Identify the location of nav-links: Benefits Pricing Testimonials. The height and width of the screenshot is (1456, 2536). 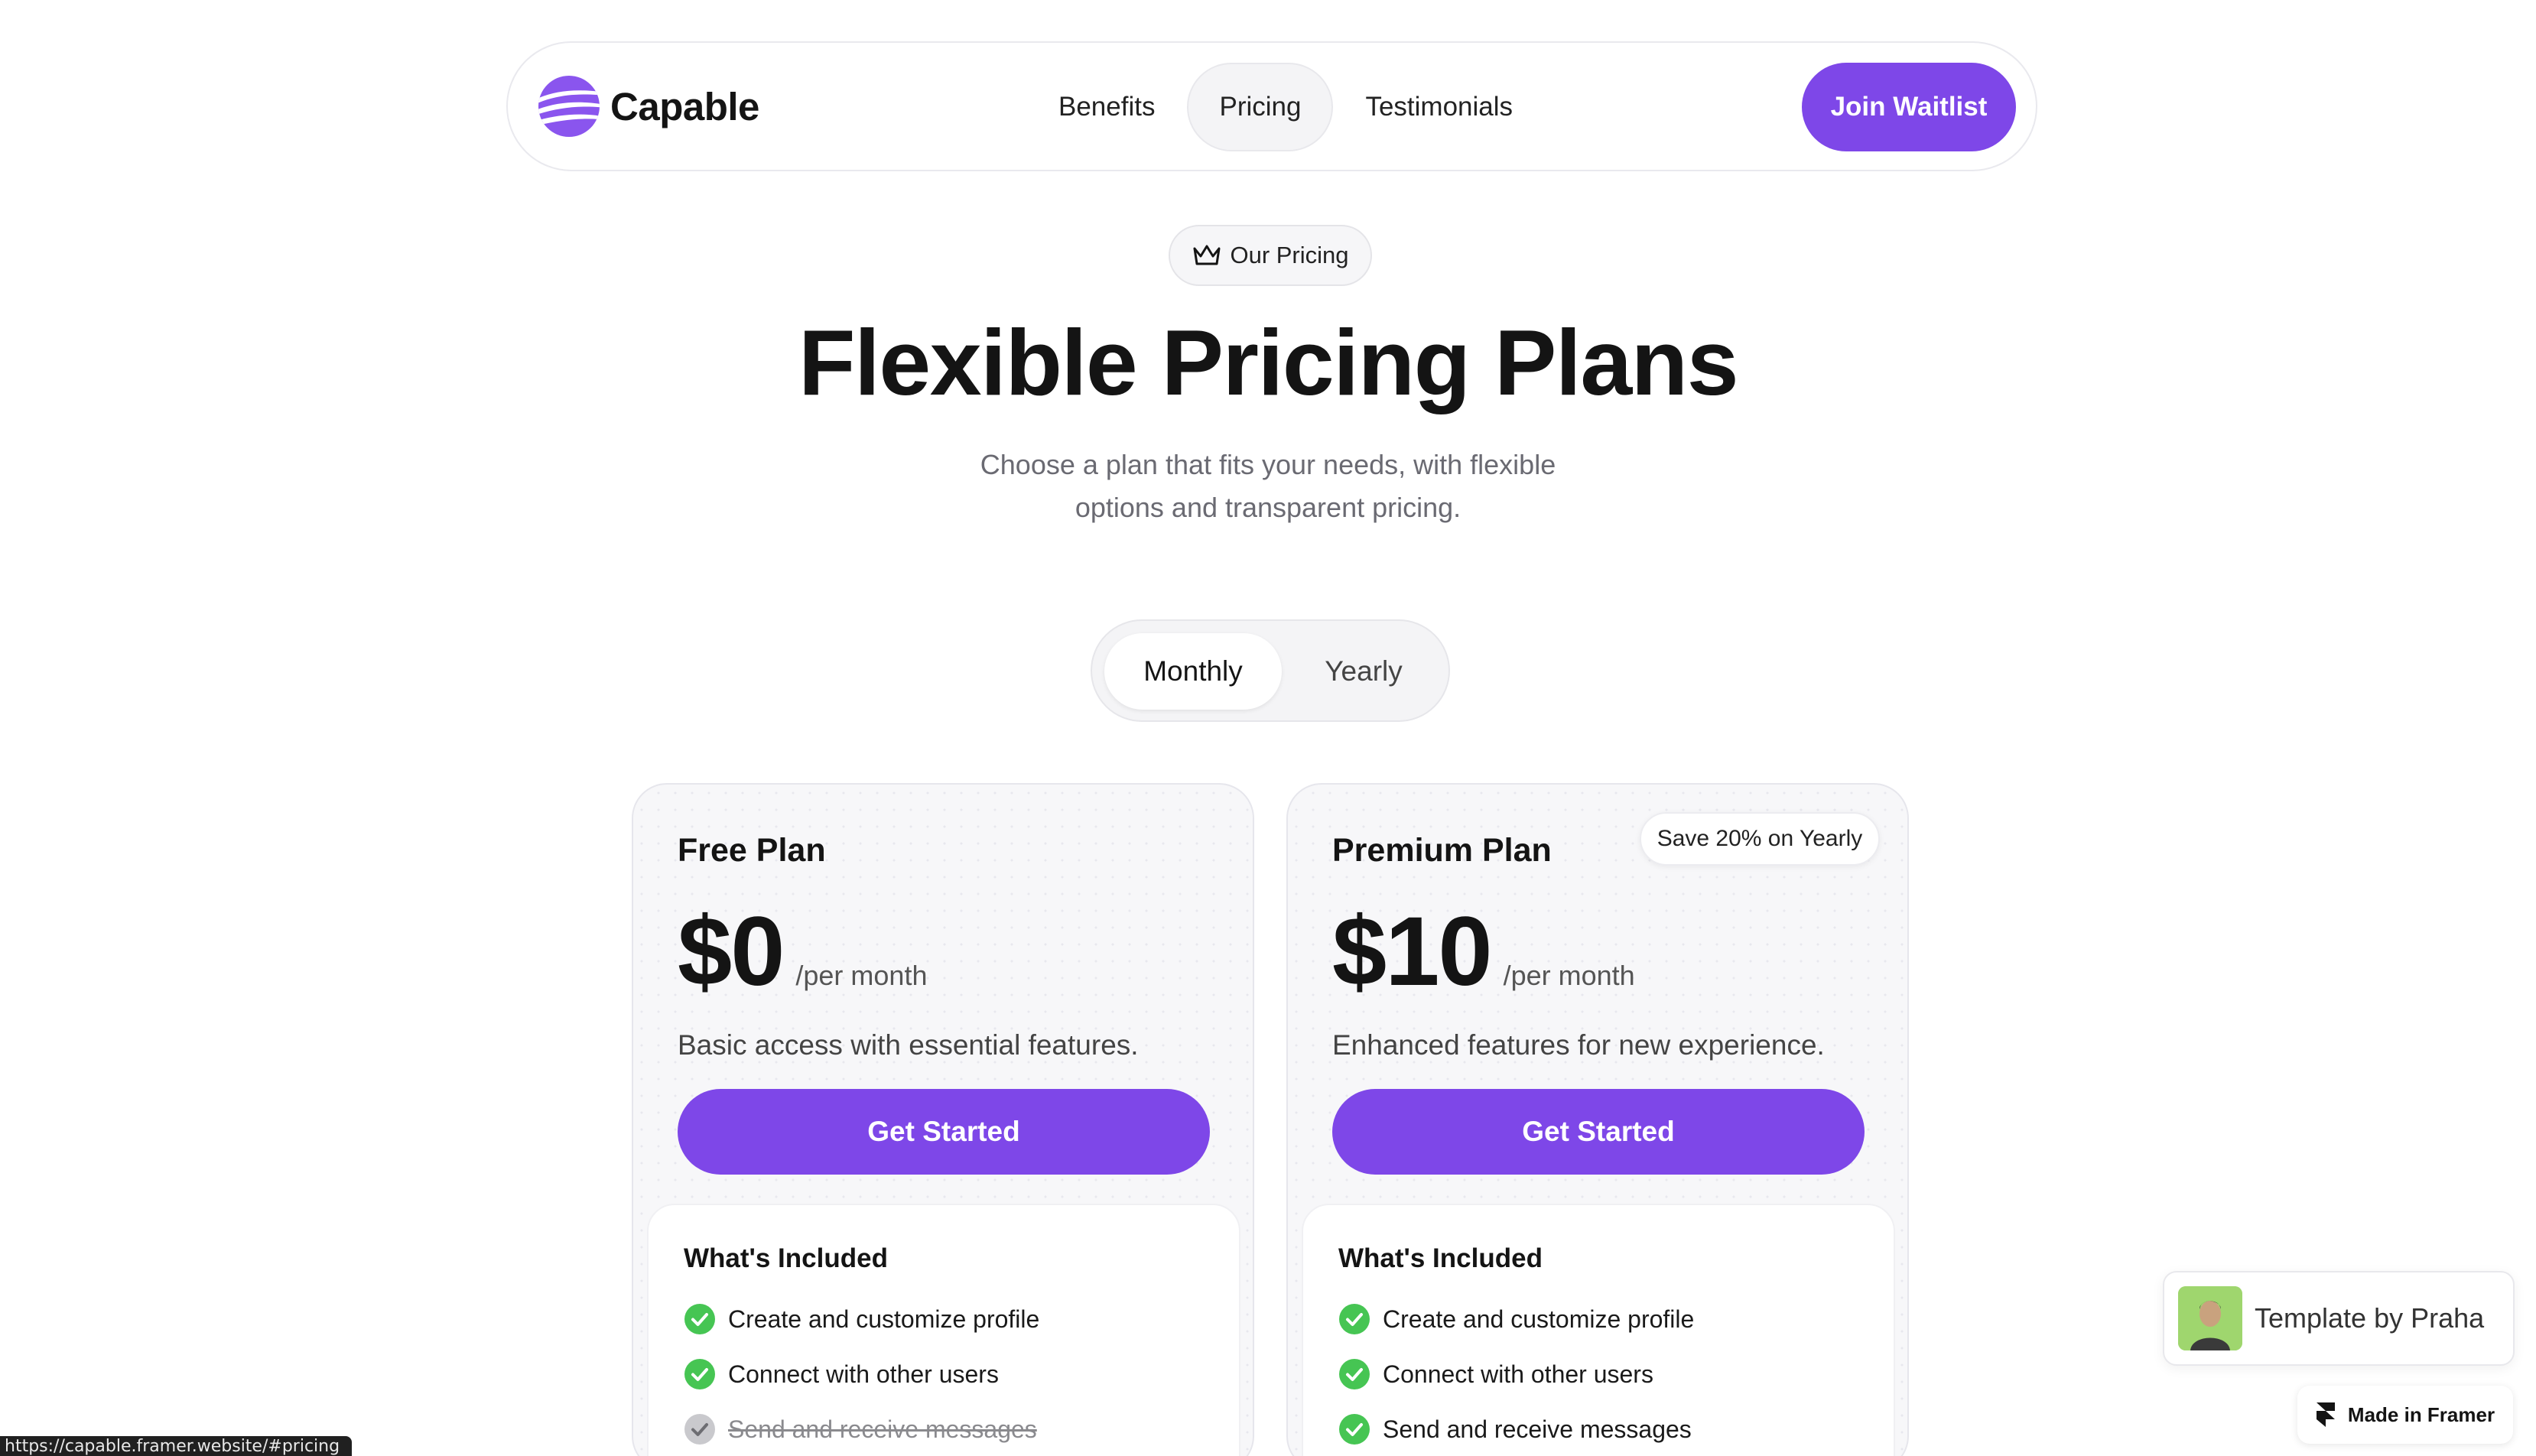
(1285, 107).